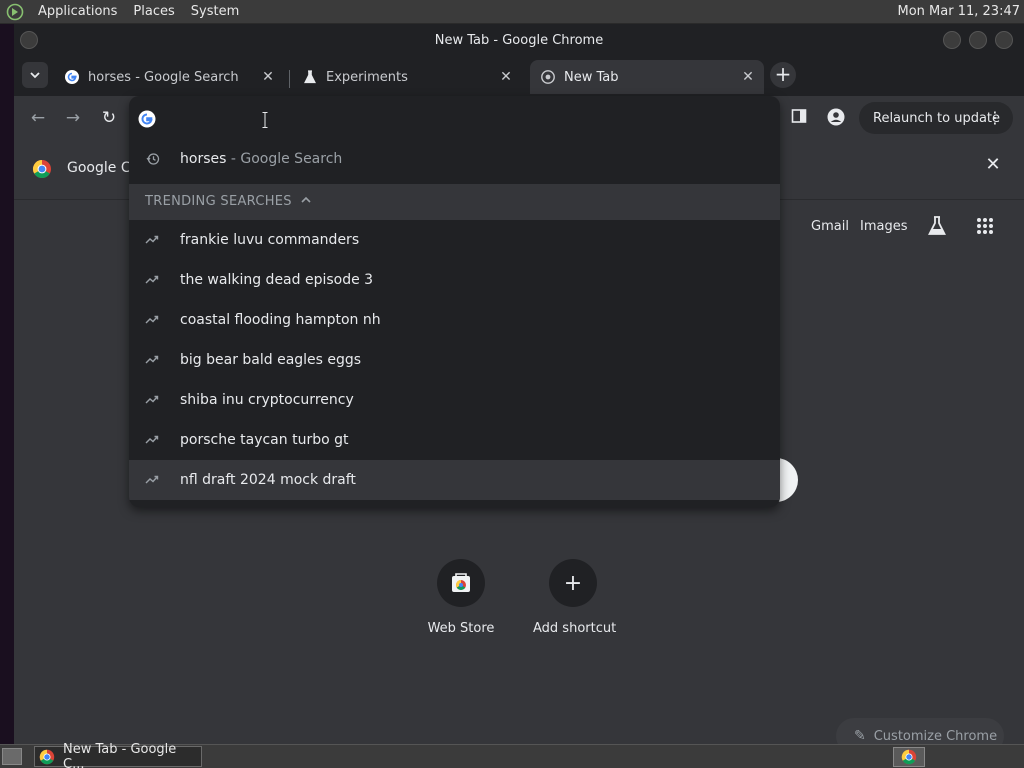 Image resolution: width=1024 pixels, height=768 pixels. I want to click on reload-icon: ↻, so click(109, 118).